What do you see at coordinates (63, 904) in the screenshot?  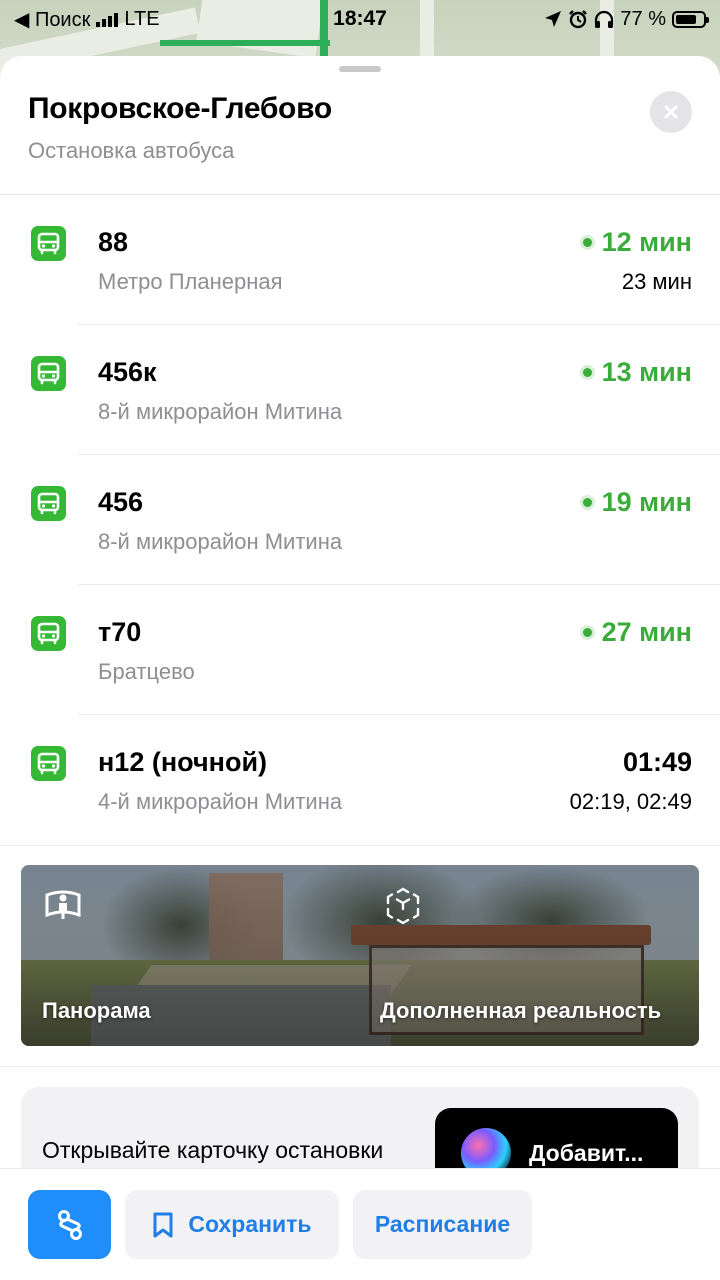 I see `panorama-icon` at bounding box center [63, 904].